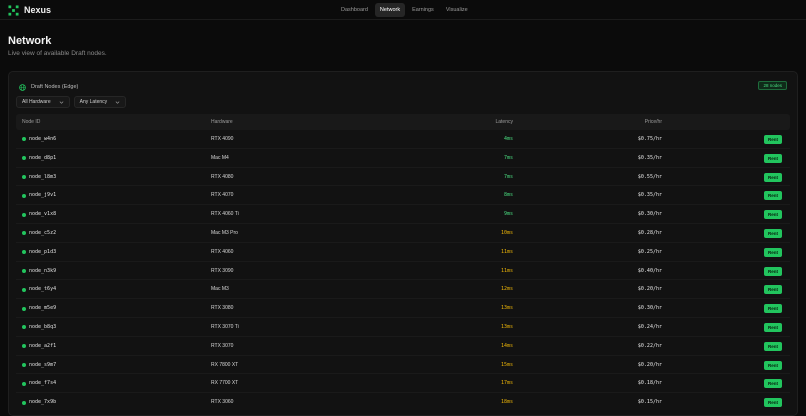 The image size is (806, 416). What do you see at coordinates (39, 308) in the screenshot?
I see `node-id-cell: node_m5e9` at bounding box center [39, 308].